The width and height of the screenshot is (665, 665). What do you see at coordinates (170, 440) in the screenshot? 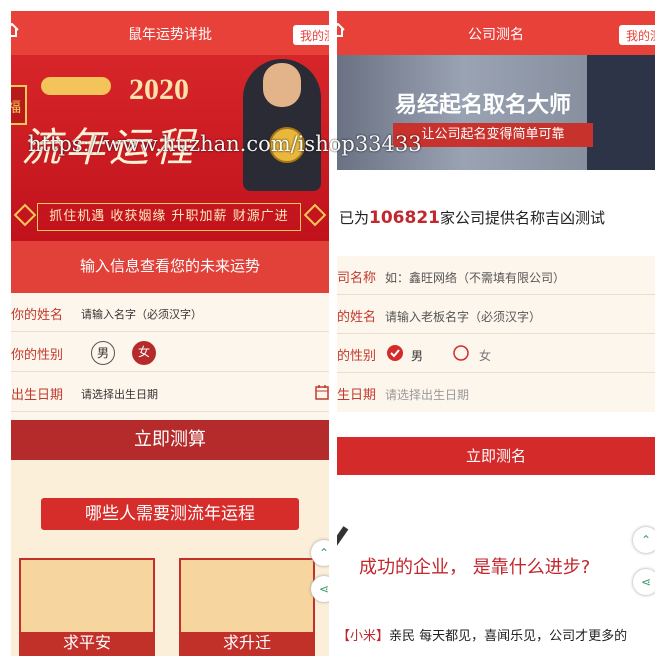
I see `calculate-button: 立即测算` at bounding box center [170, 440].